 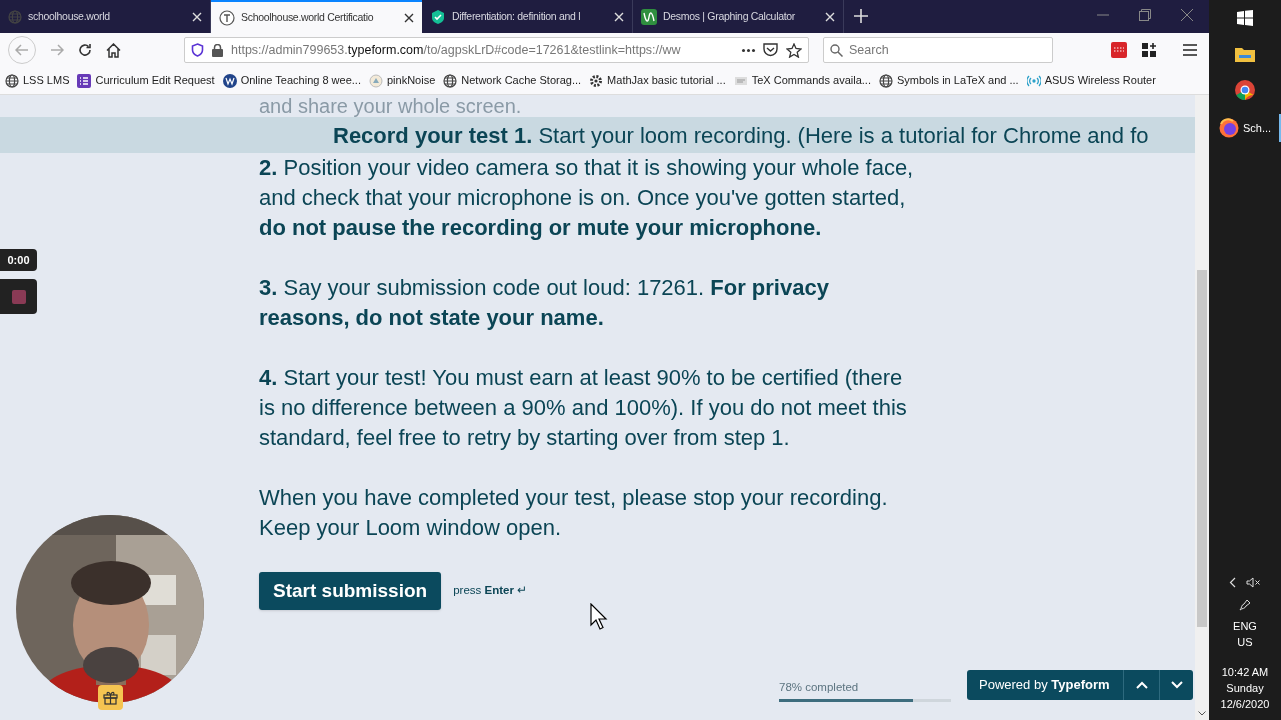 What do you see at coordinates (1245, 688) in the screenshot?
I see `clock: 10:42 AM Sunday 12/6/2020` at bounding box center [1245, 688].